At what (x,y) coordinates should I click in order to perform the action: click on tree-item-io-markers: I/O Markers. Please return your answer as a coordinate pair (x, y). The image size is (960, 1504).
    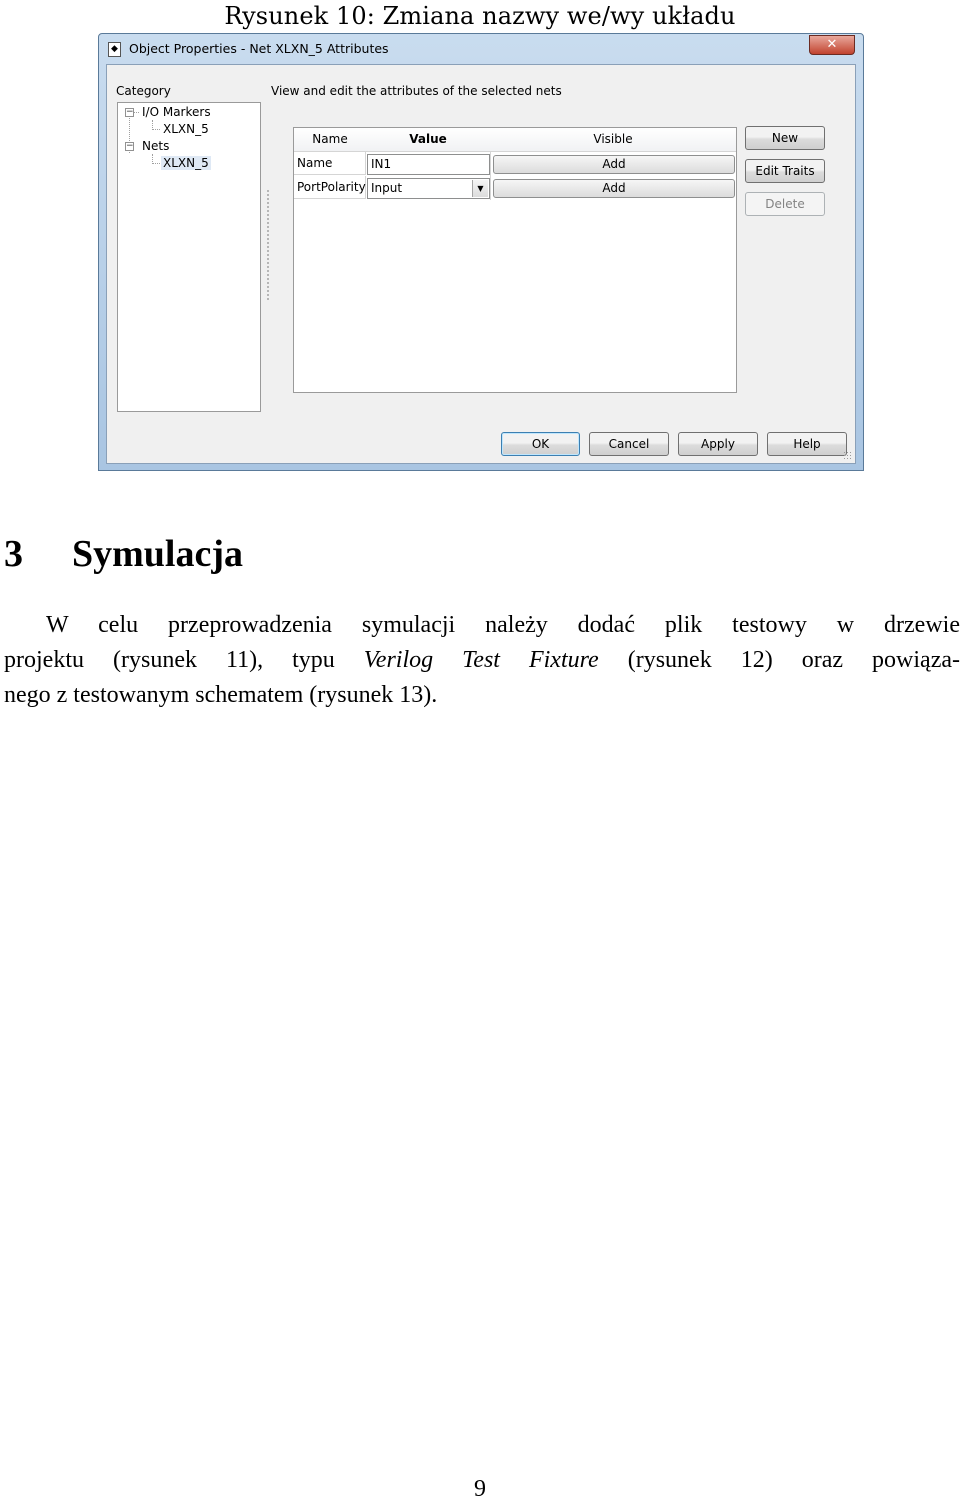
    Looking at the image, I should click on (176, 112).